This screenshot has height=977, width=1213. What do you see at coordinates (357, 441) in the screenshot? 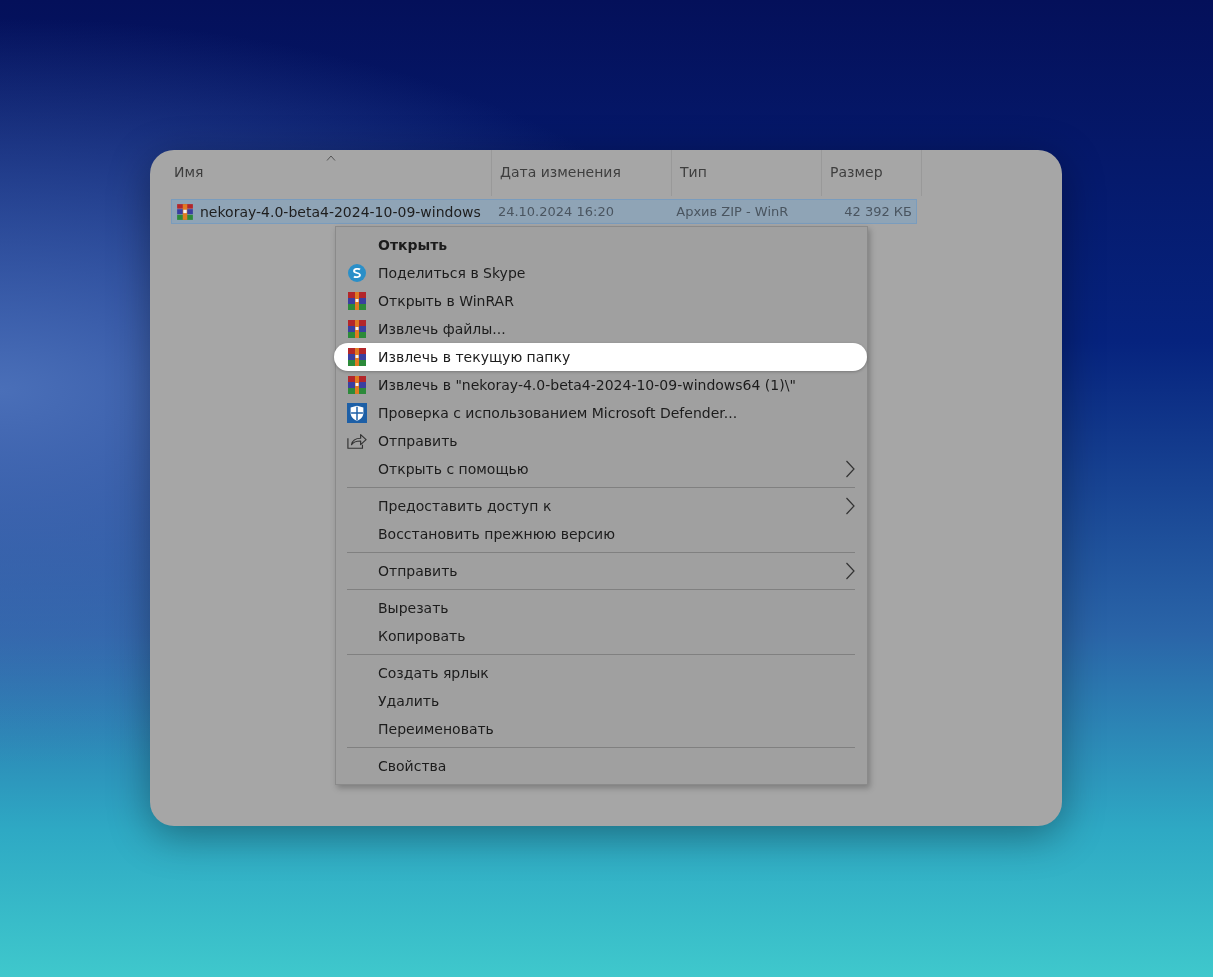
I see `share-icon` at bounding box center [357, 441].